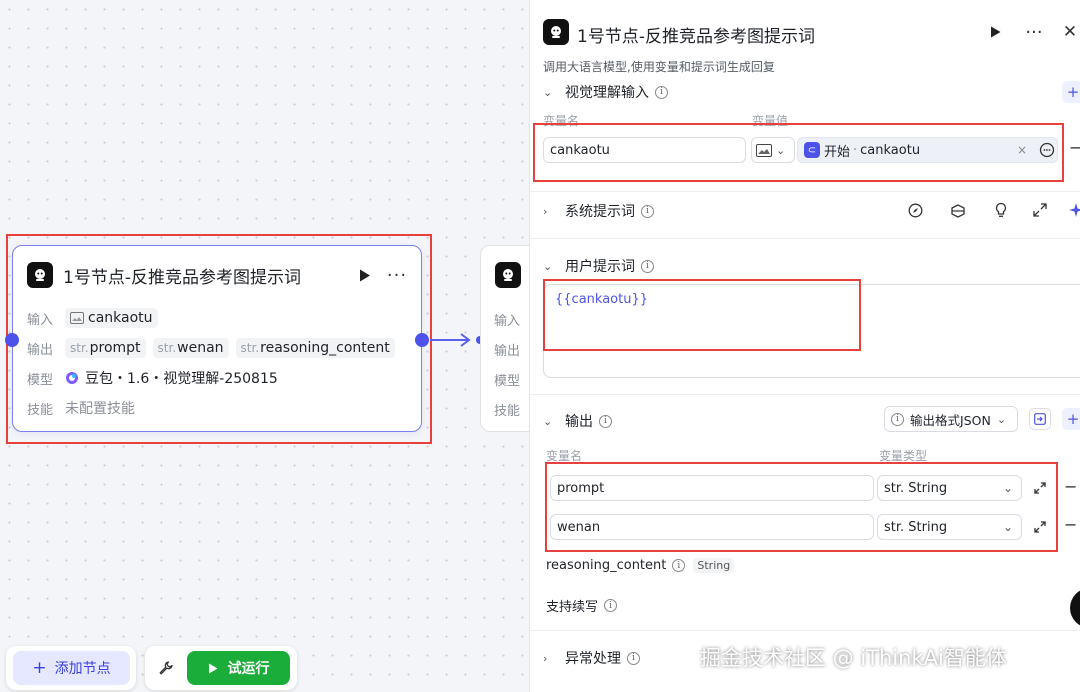  I want to click on second-node-input-label: 输入, so click(507, 321).